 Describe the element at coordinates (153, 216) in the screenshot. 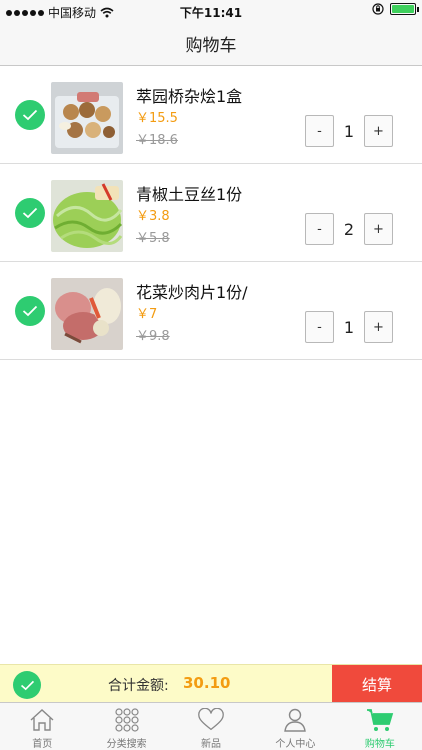

I see `product-price: ￥3.8` at that location.